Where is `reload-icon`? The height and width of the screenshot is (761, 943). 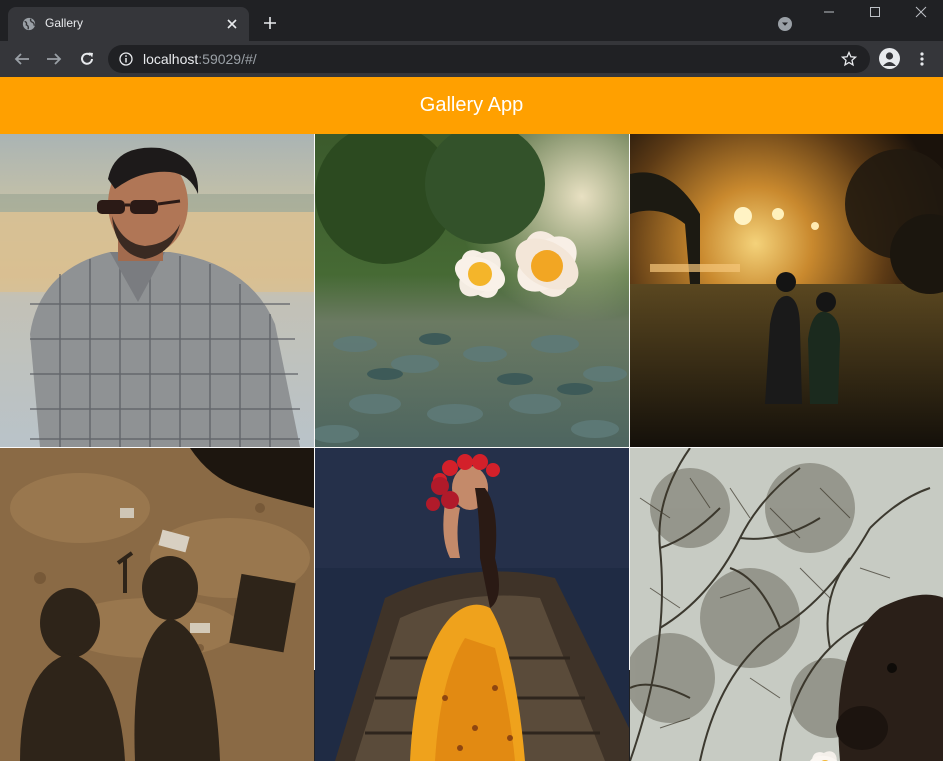 reload-icon is located at coordinates (87, 59).